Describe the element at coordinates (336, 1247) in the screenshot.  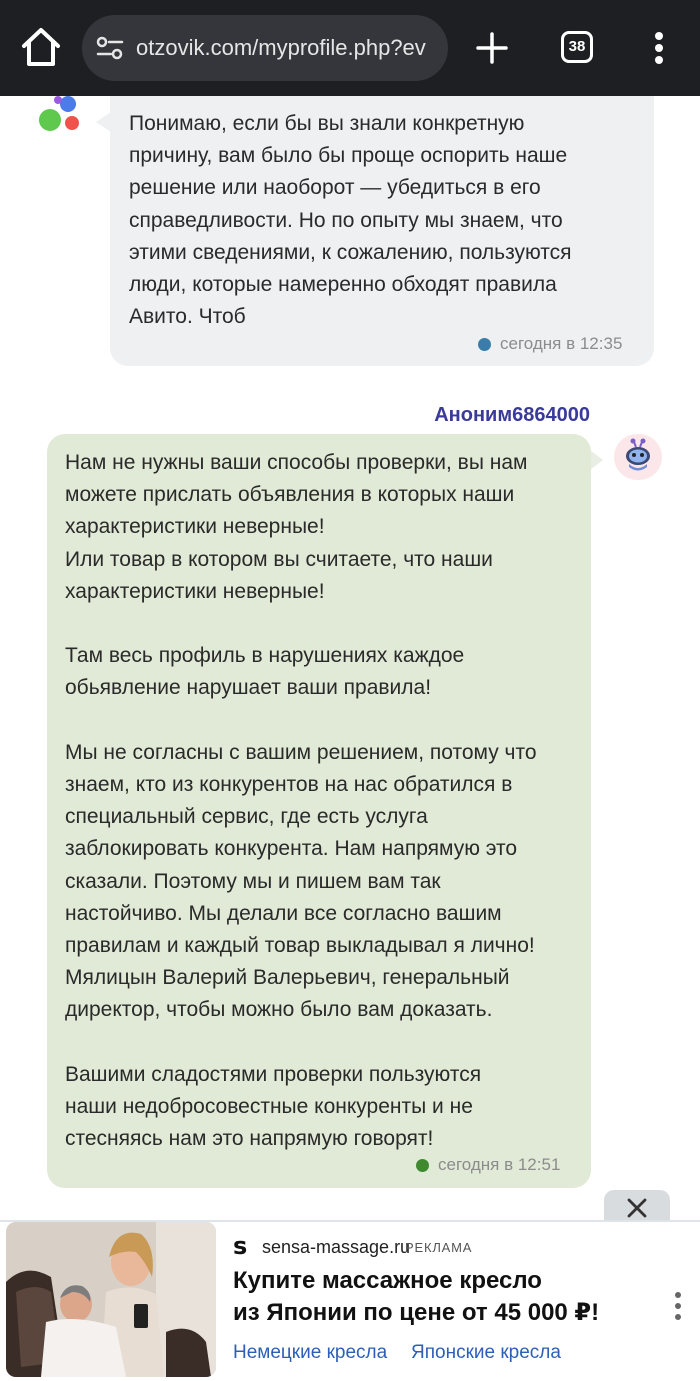
I see `ad-domain: sensa-massage.ru` at that location.